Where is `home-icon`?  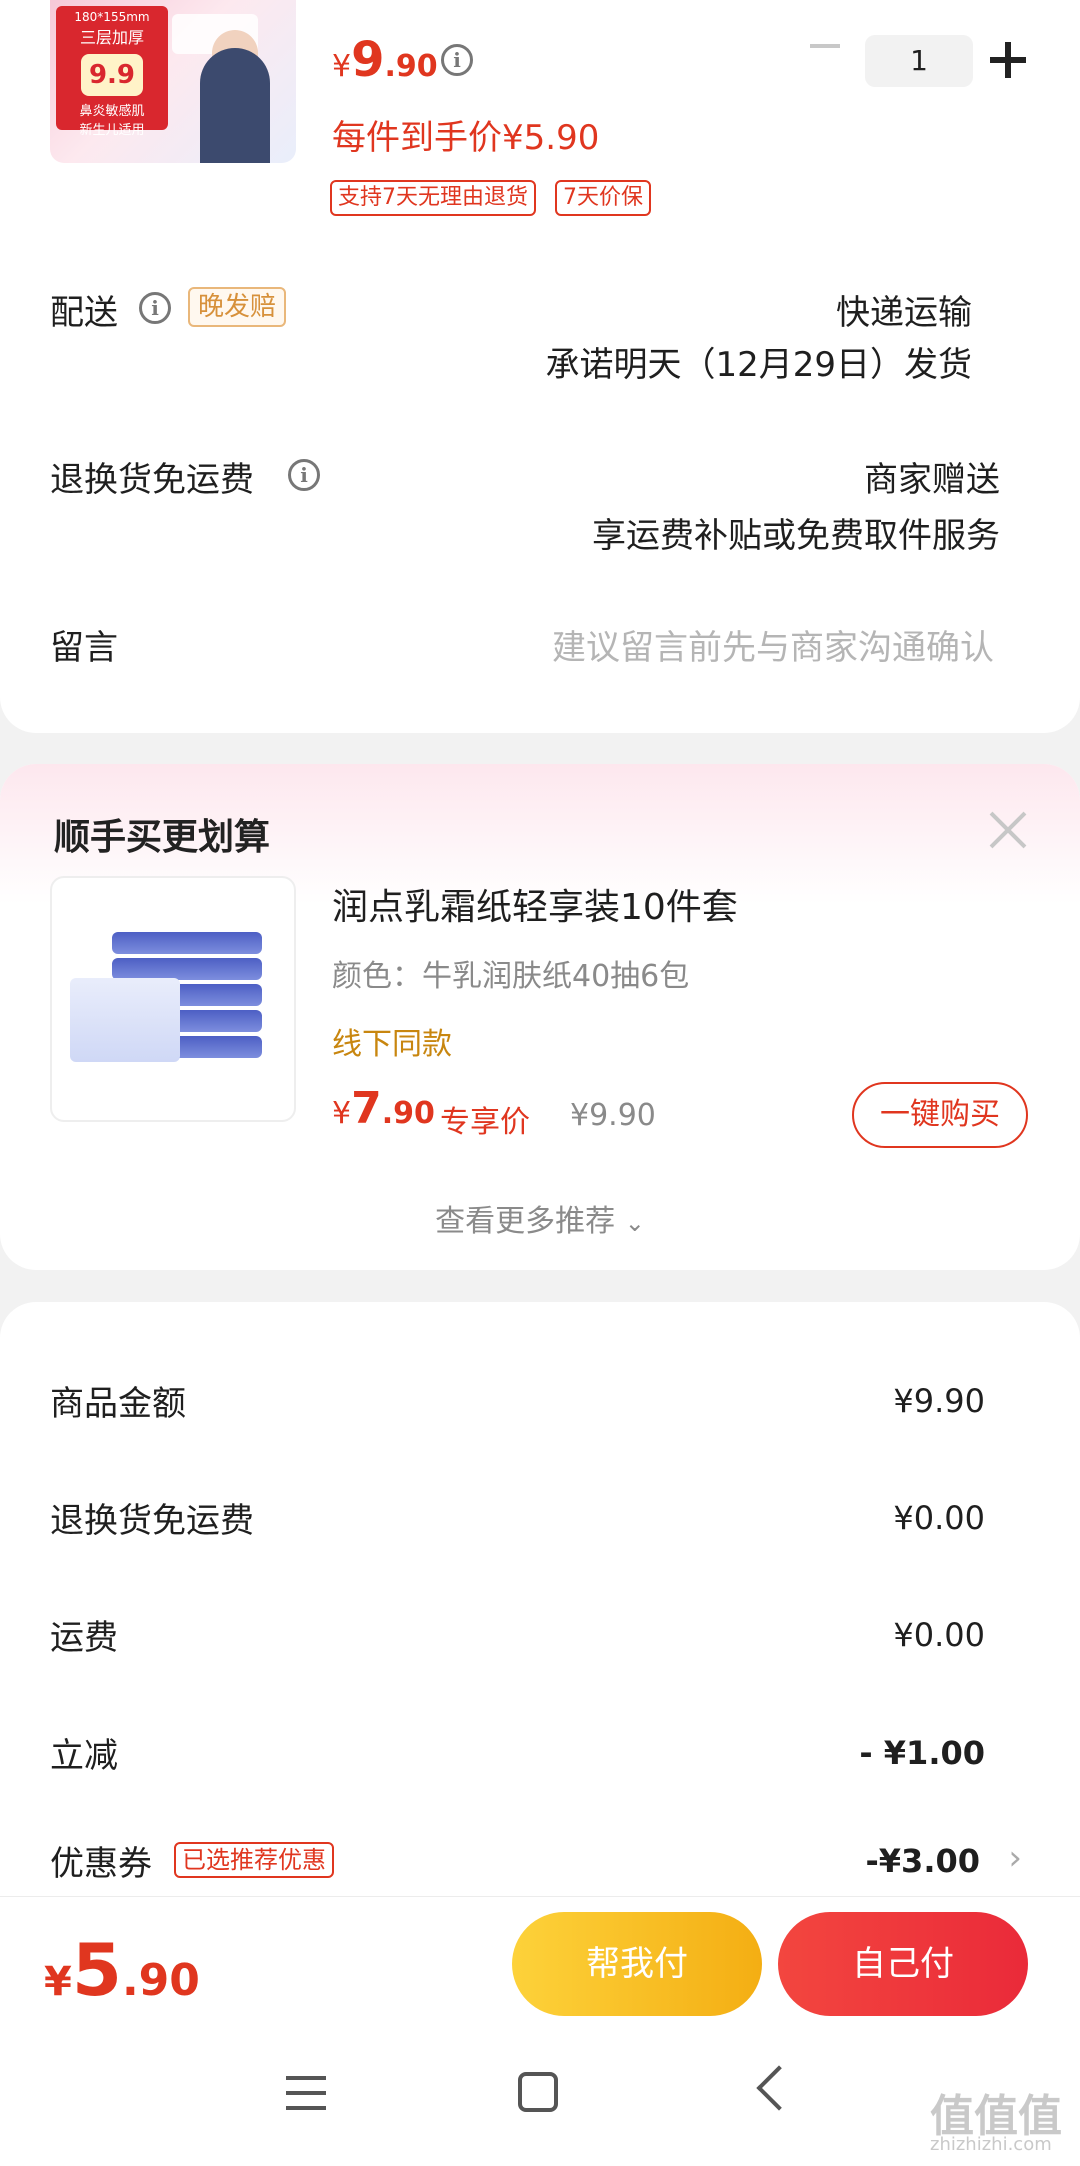
home-icon is located at coordinates (538, 2092).